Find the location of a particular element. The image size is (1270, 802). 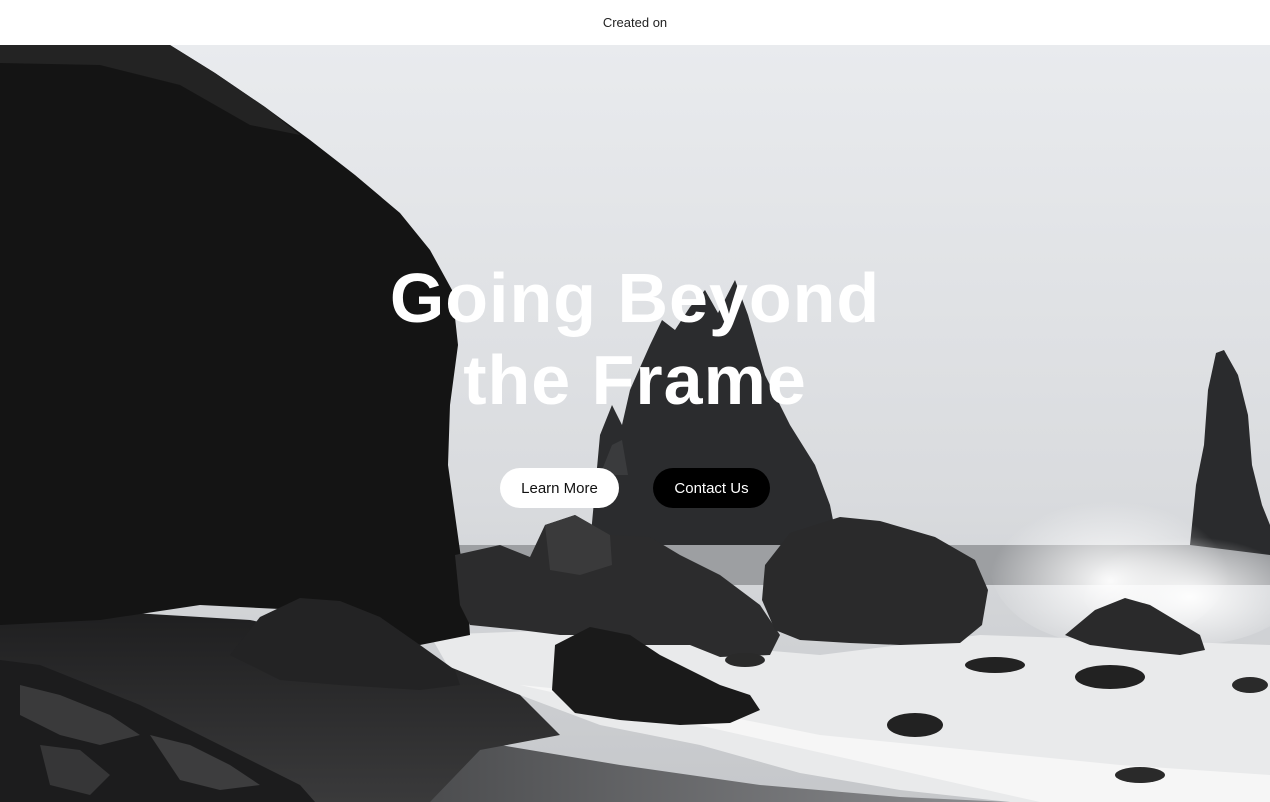

contact-us-button: Contact Us is located at coordinates (711, 488).